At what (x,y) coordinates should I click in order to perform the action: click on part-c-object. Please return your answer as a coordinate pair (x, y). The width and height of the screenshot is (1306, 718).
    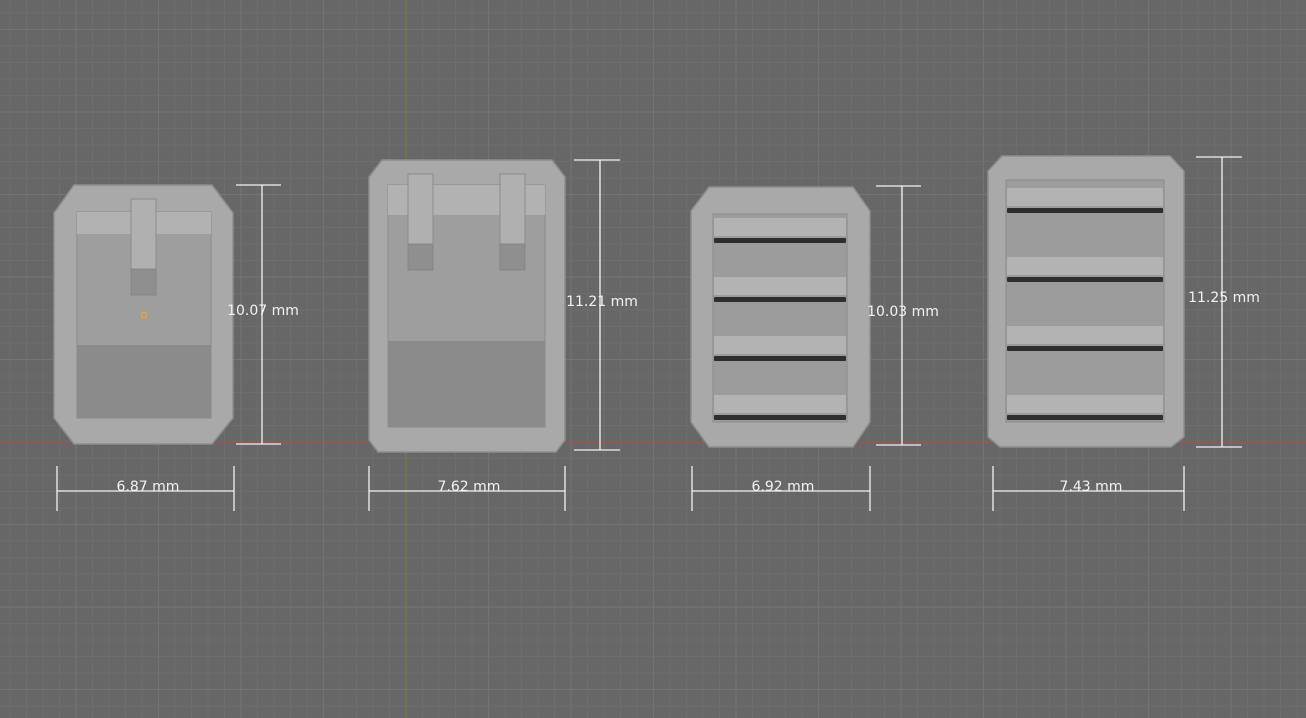
    Looking at the image, I should click on (780, 317).